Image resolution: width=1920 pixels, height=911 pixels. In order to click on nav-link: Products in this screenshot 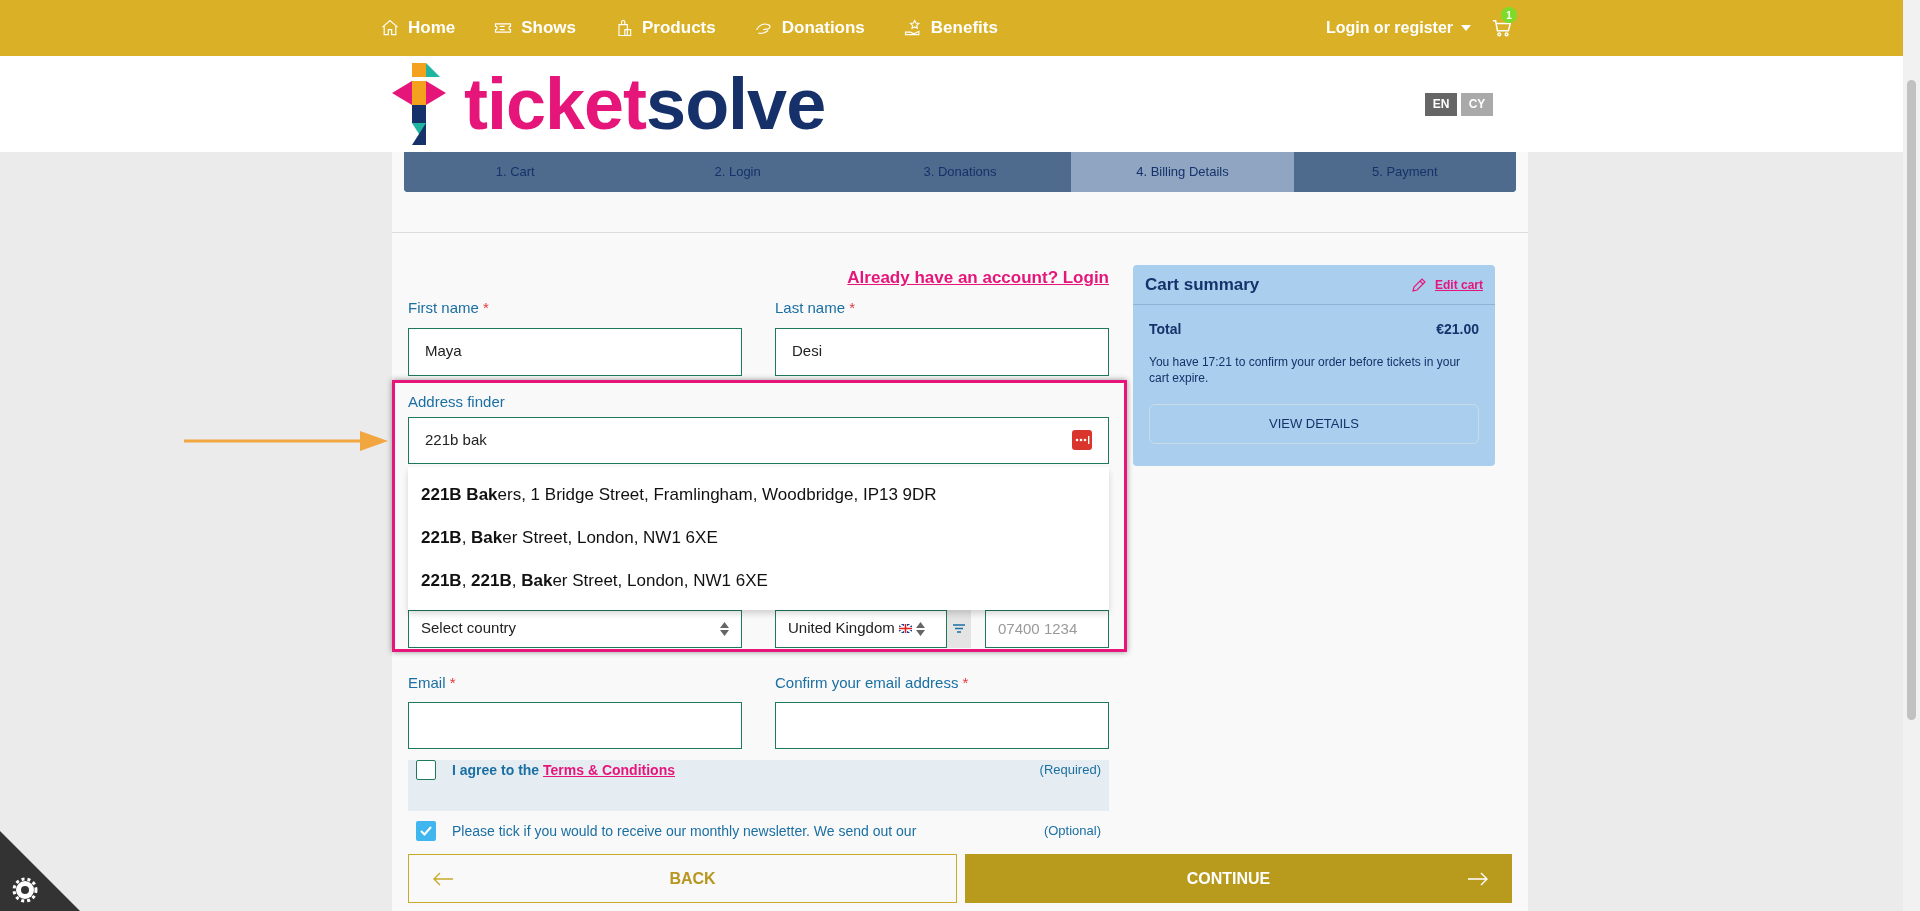, I will do `click(665, 28)`.